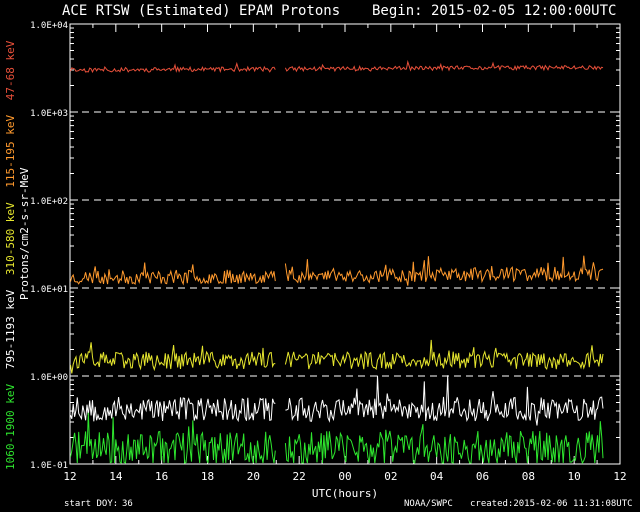  What do you see at coordinates (10, 70) in the screenshot?
I see `label-ch-47-68: 47-68 keV` at bounding box center [10, 70].